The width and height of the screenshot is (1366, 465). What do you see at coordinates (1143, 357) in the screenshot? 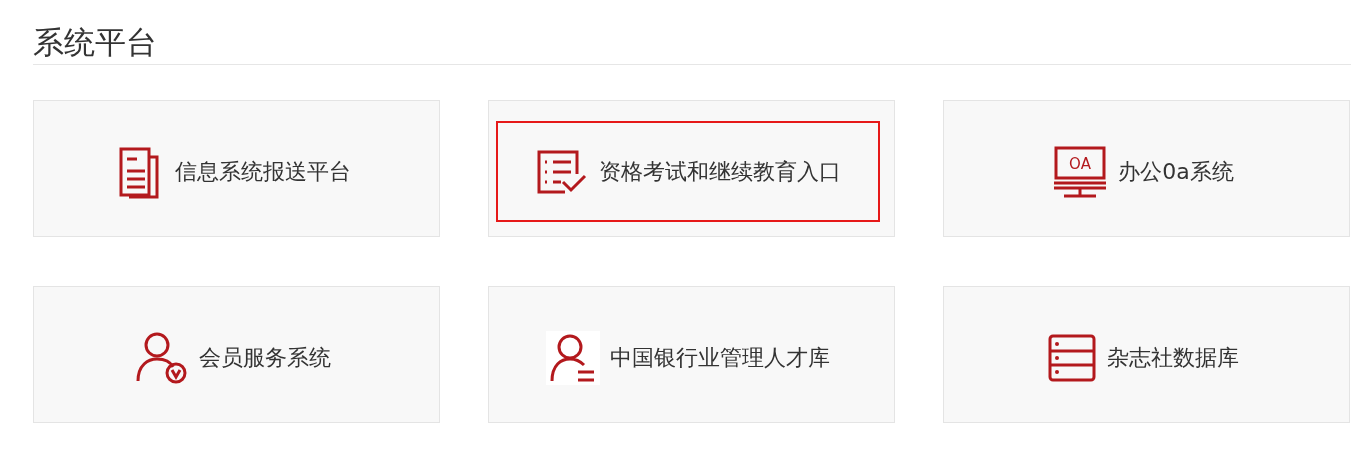
I see `system-link: 杂志社数据库` at bounding box center [1143, 357].